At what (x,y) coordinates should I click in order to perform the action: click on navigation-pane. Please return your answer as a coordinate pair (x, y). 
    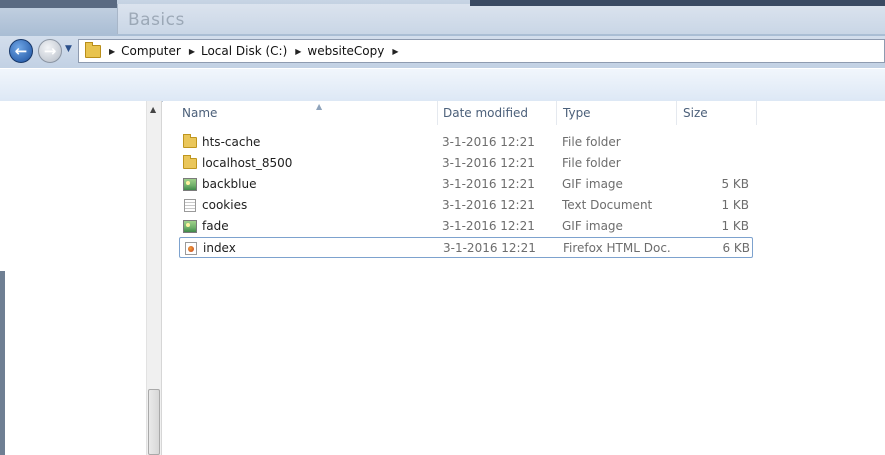
    Looking at the image, I should click on (81, 278).